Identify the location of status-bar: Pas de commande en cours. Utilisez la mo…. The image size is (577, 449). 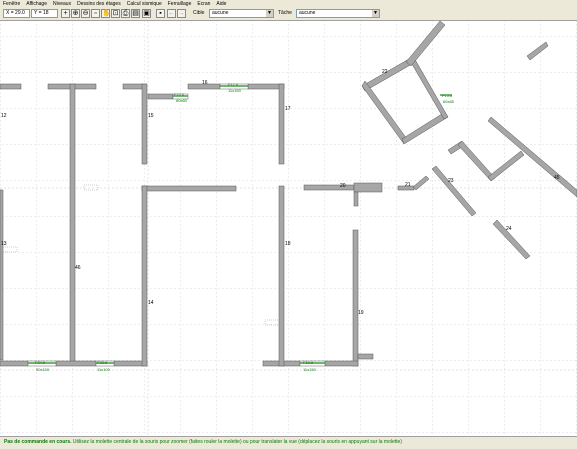
(288, 442).